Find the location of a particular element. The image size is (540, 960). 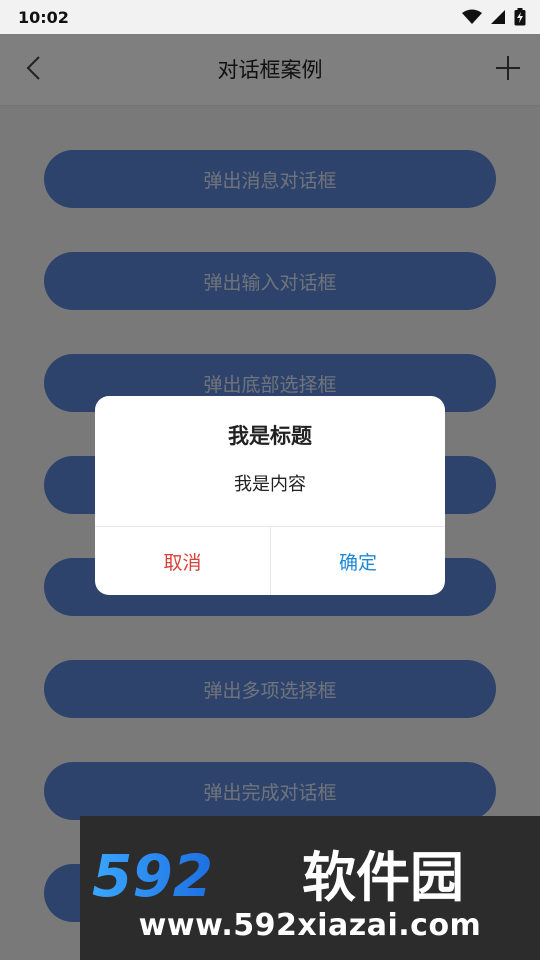

status-icons is located at coordinates (494, 17).